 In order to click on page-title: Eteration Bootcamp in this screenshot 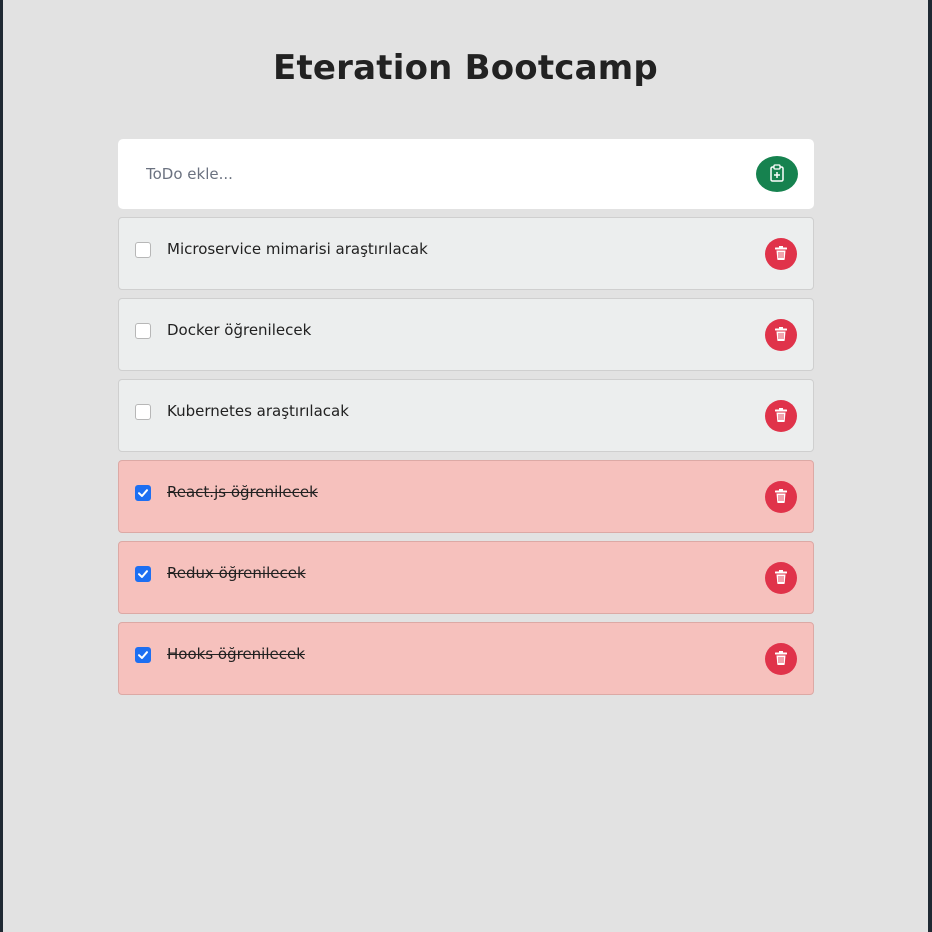, I will do `click(465, 68)`.